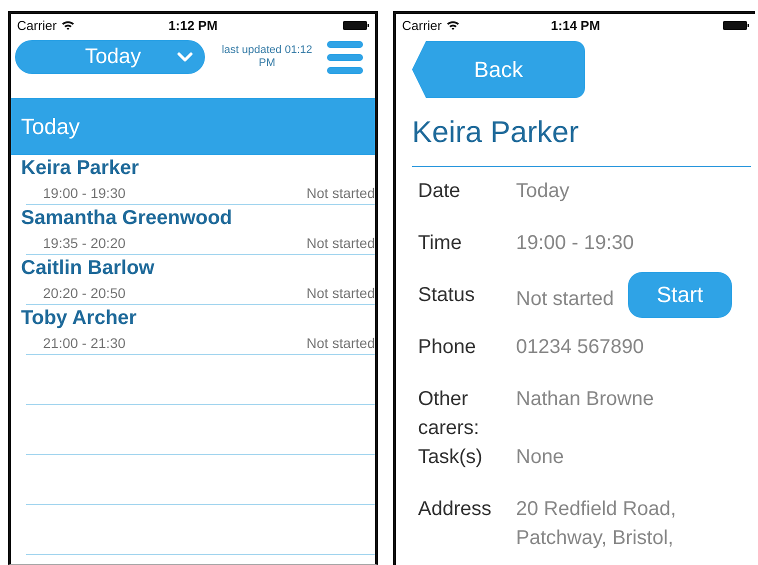  Describe the element at coordinates (84, 192) in the screenshot. I see `time-range: 19:00 - 19:30` at that location.